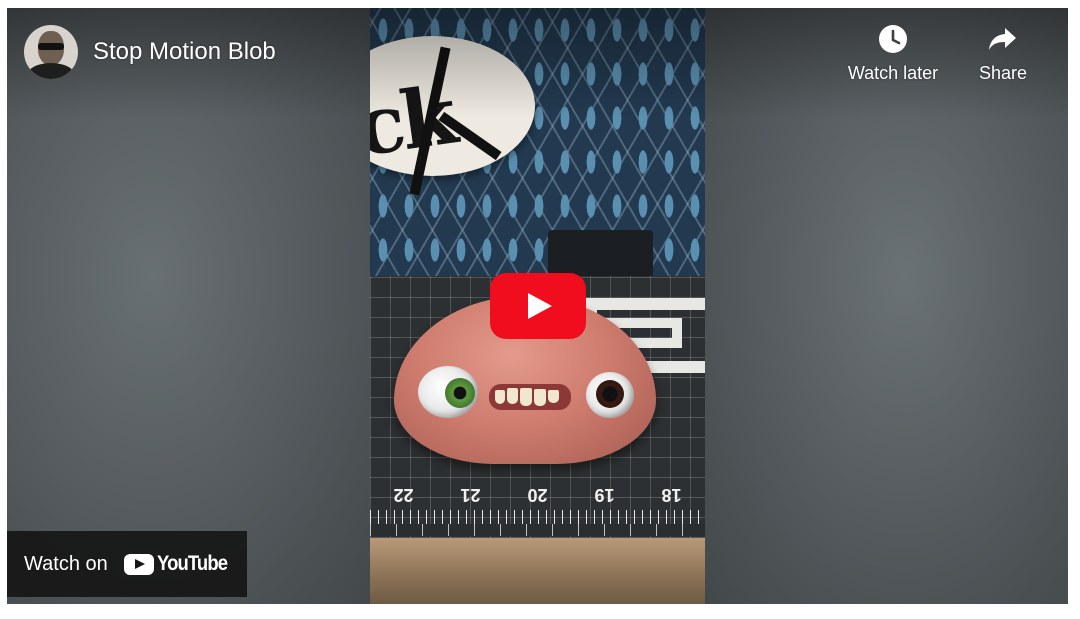 Image resolution: width=1080 pixels, height=619 pixels. What do you see at coordinates (537, 571) in the screenshot?
I see `table-edge` at bounding box center [537, 571].